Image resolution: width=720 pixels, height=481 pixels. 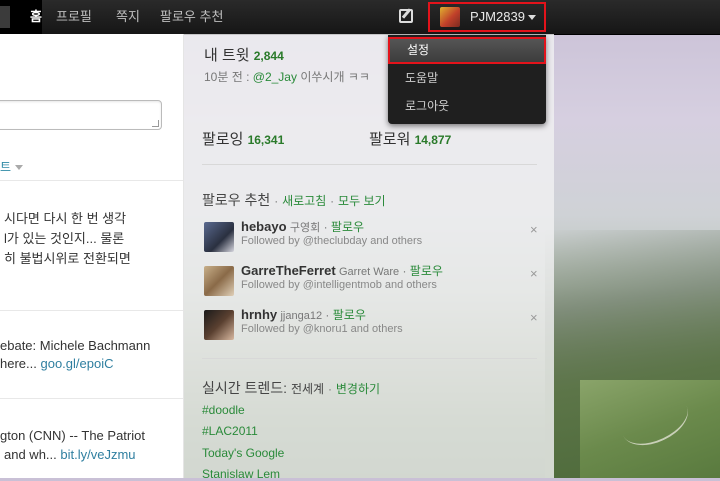 I want to click on tweet-text: 히 불법시위로 전환되면, so click(x=67, y=258).